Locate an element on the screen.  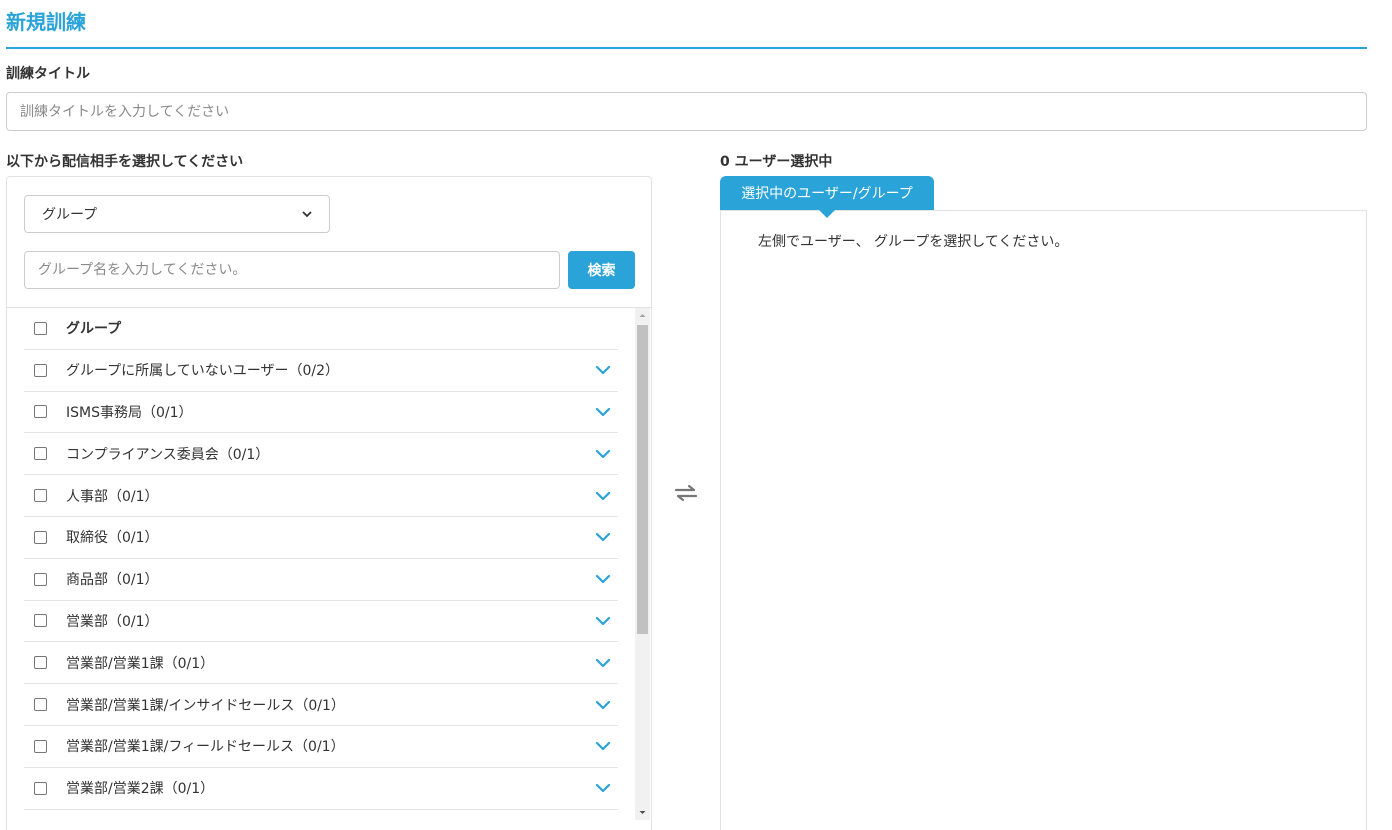
scrollbar is located at coordinates (642, 564).